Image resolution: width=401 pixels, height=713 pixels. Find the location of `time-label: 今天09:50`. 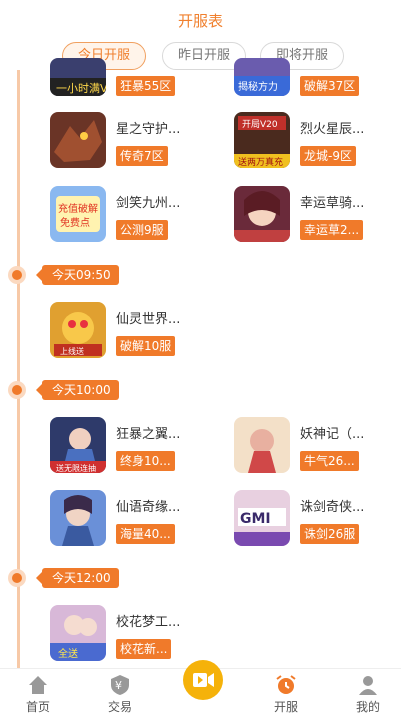

time-label: 今天09:50 is located at coordinates (77, 275).